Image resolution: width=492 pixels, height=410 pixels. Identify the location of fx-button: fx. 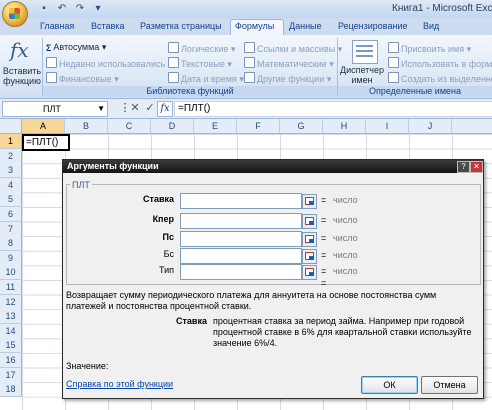
(165, 109).